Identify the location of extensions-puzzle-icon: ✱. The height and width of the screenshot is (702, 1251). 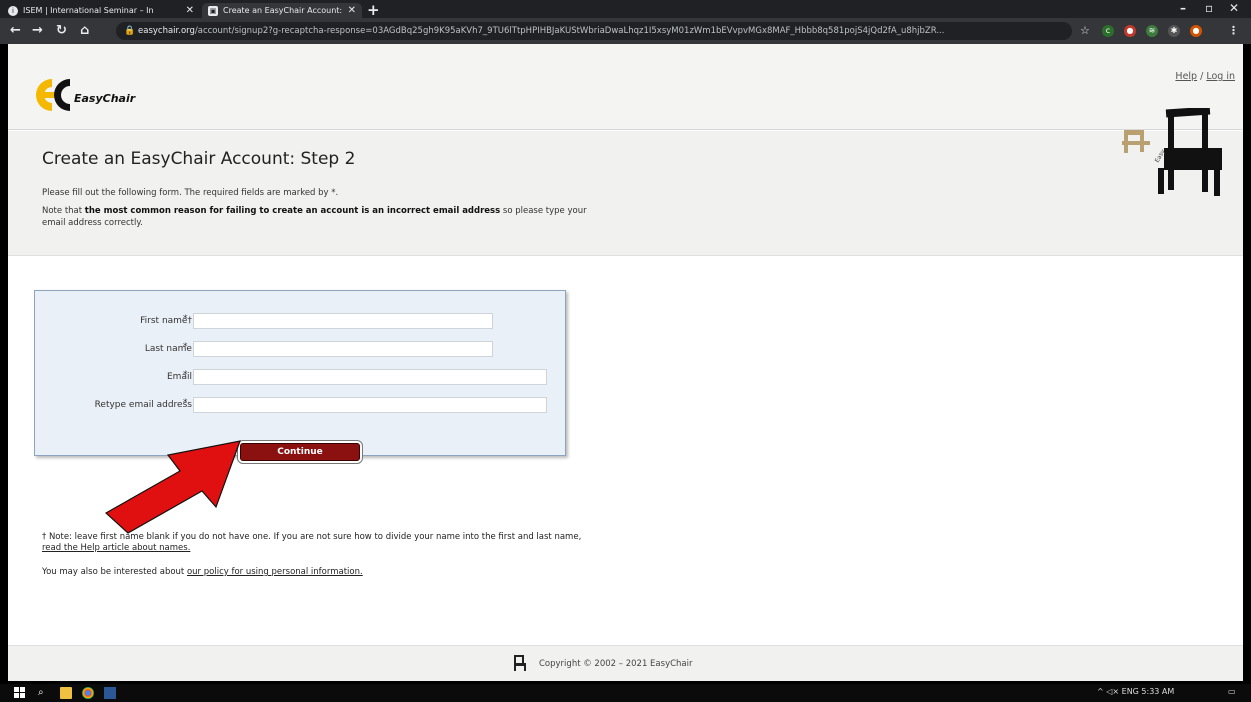
(1174, 31).